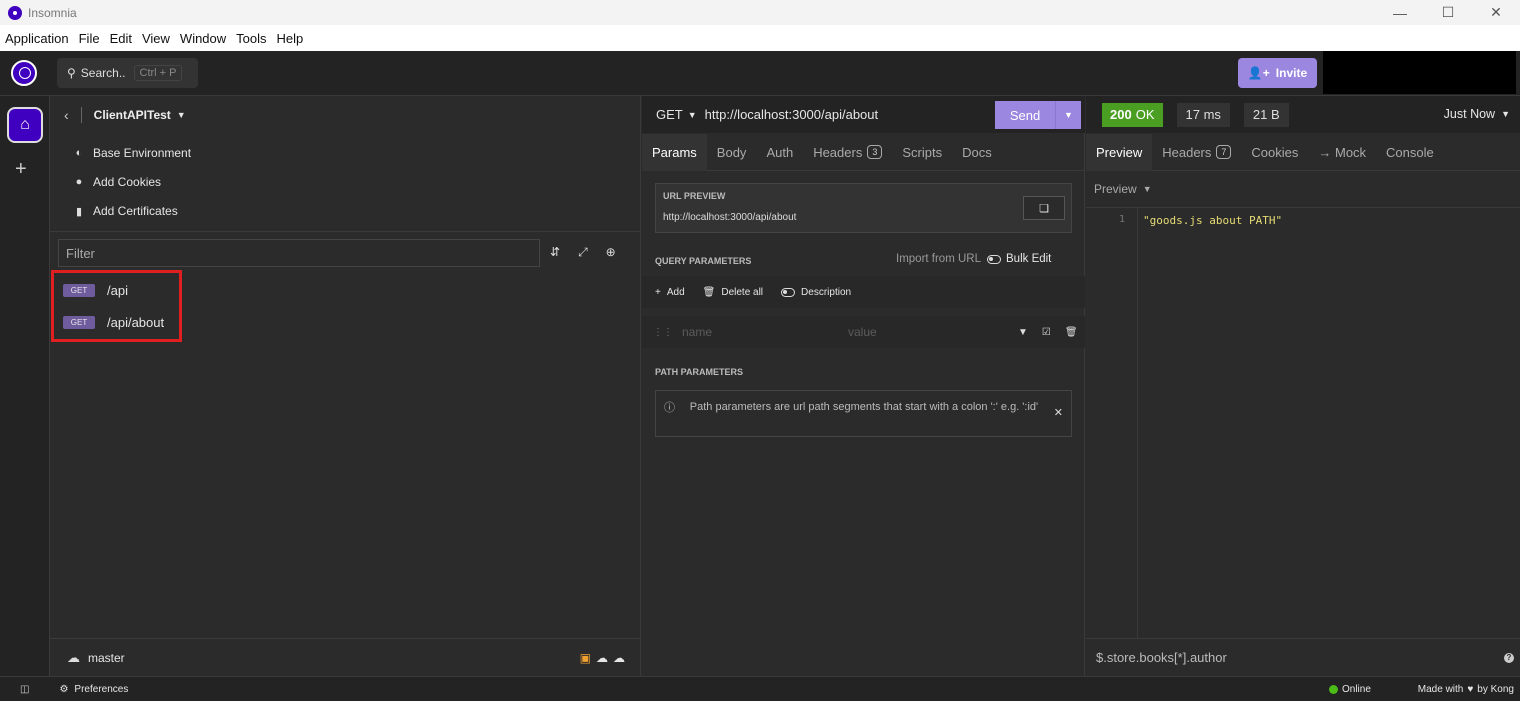 This screenshot has height=701, width=1520. What do you see at coordinates (1274, 152) in the screenshot?
I see `tab-cookies: Cookies` at bounding box center [1274, 152].